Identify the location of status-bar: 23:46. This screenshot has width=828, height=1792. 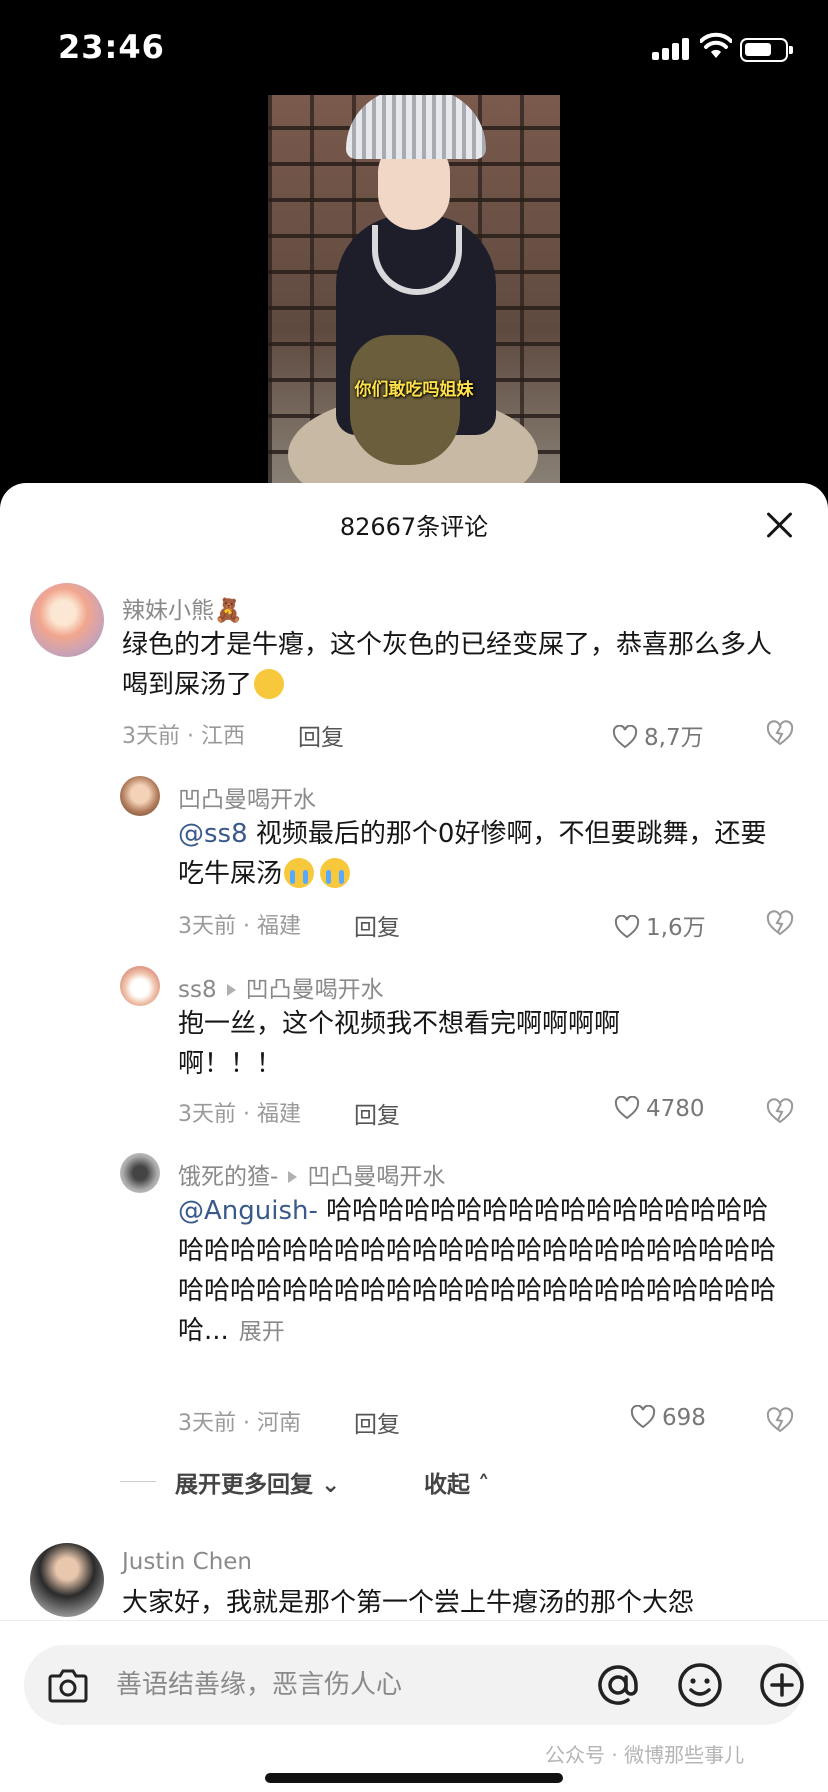
(414, 50).